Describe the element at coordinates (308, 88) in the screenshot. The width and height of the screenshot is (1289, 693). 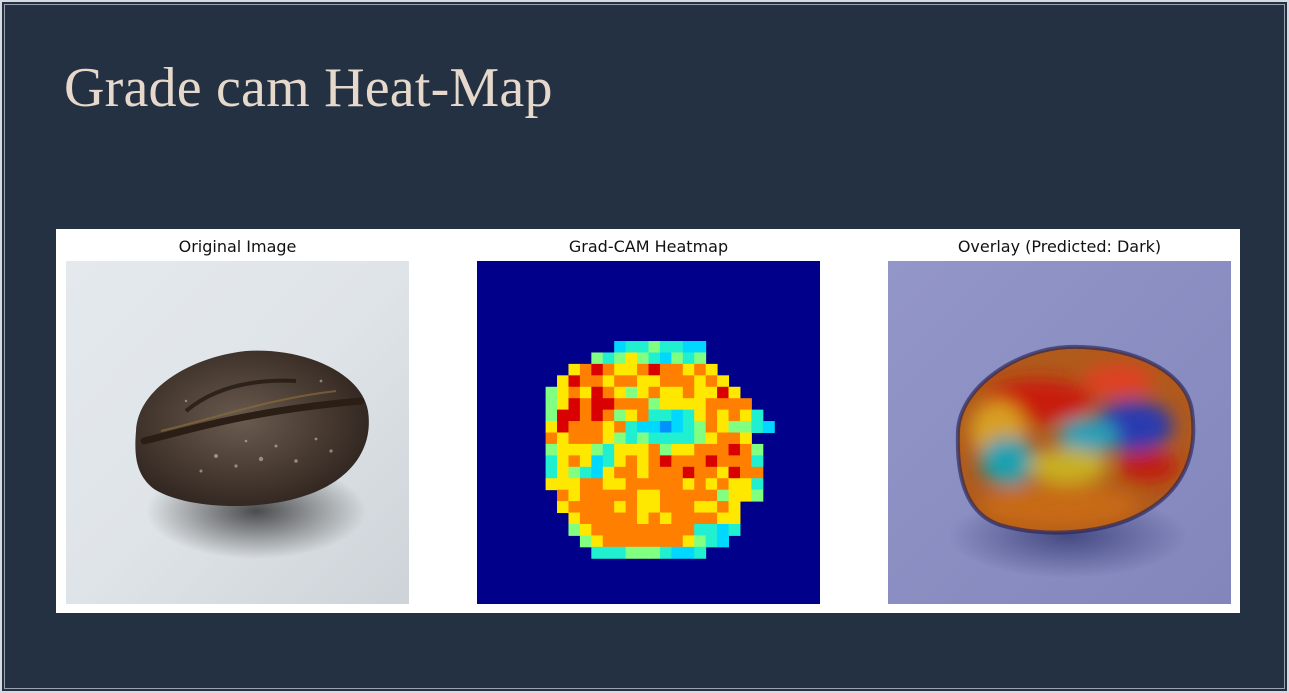
I see `slide-title: Grade cam Heat-Map` at that location.